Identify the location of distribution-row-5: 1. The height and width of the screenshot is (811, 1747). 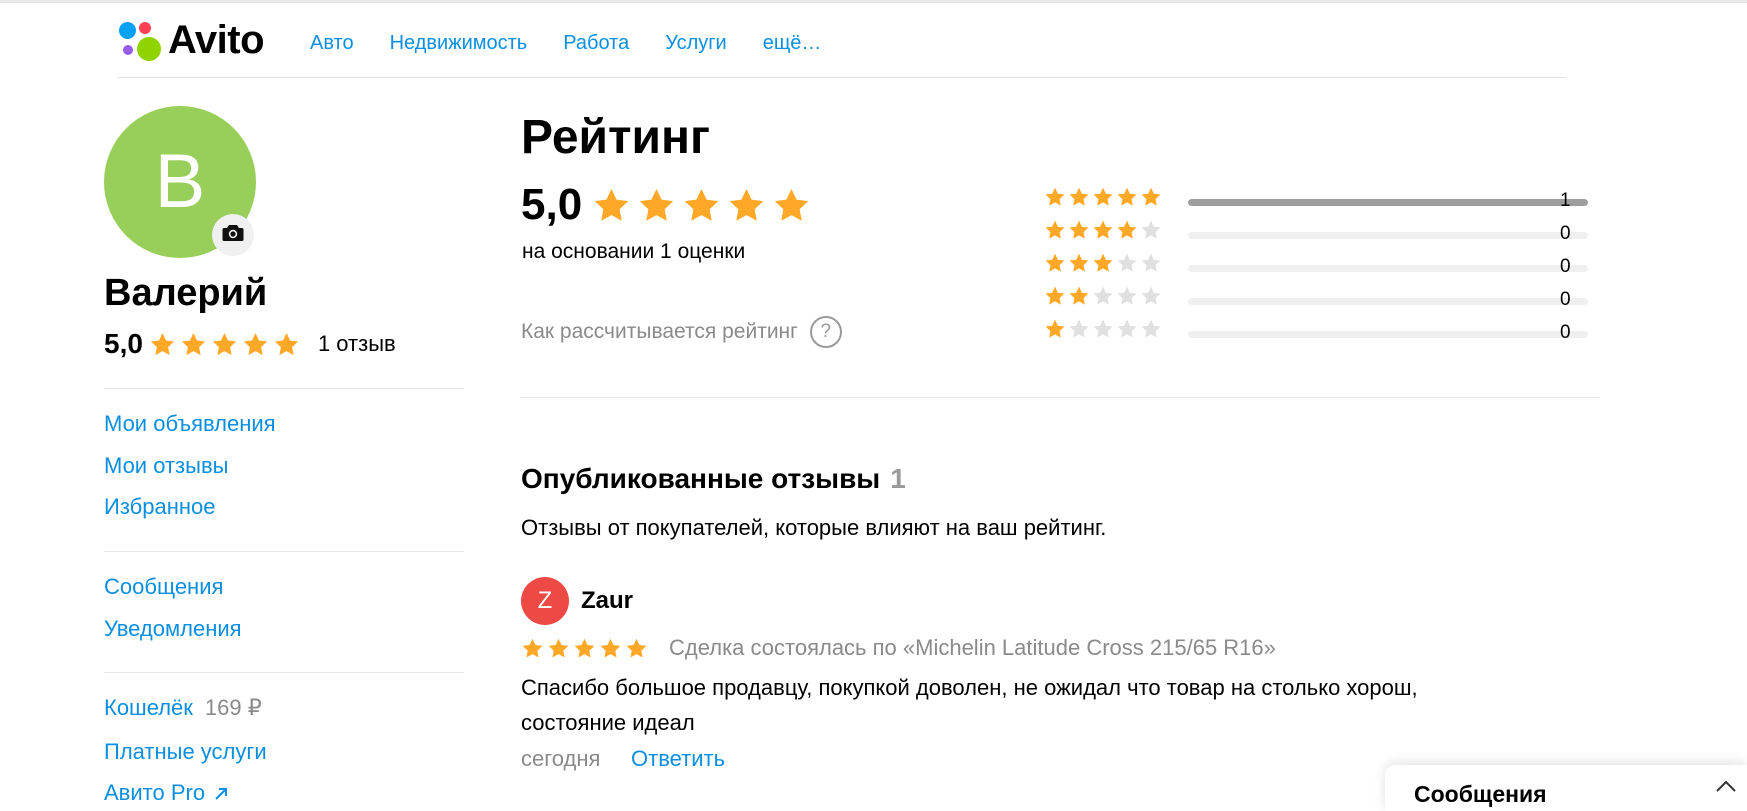
(1316, 202).